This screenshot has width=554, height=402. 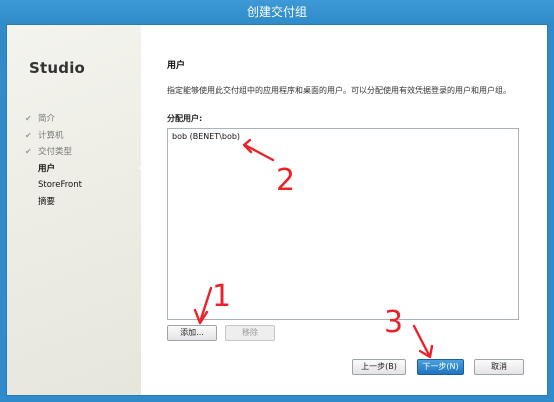 I want to click on list-item: bob (BENET\bob), so click(x=343, y=136).